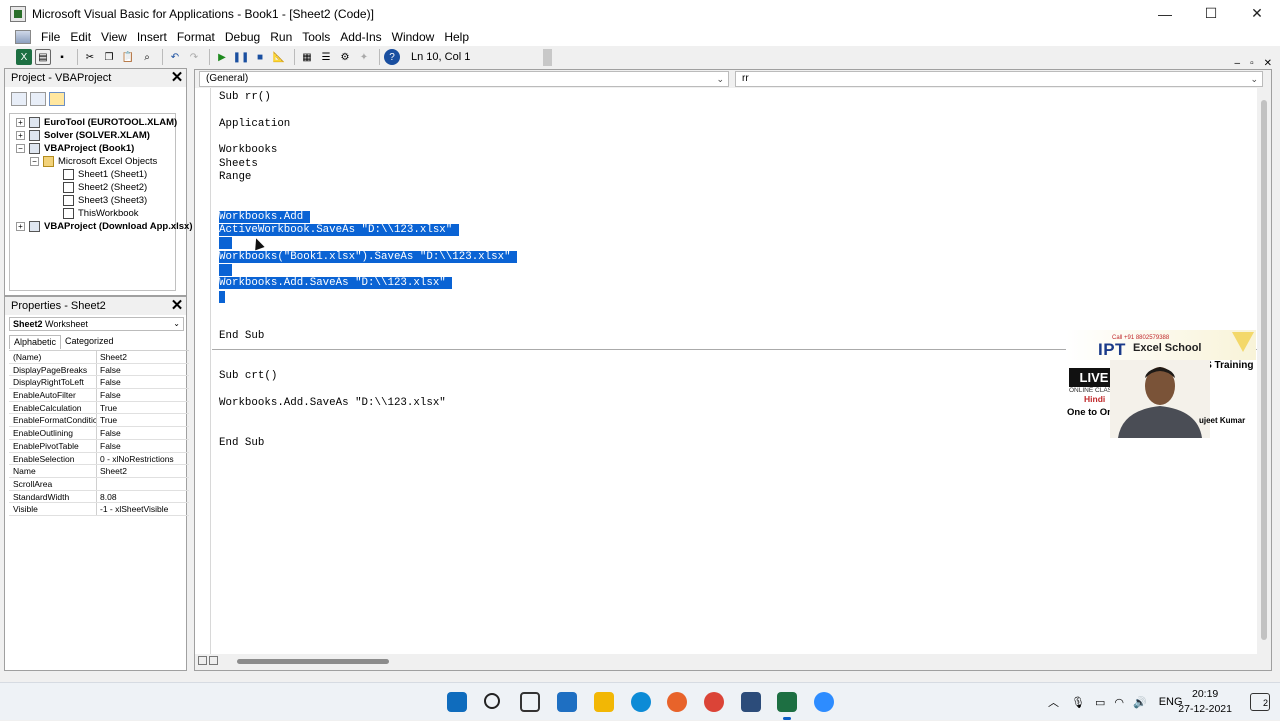 Image resolution: width=1280 pixels, height=721 pixels. What do you see at coordinates (733, 662) in the screenshot?
I see `horizontal-scrollbar` at bounding box center [733, 662].